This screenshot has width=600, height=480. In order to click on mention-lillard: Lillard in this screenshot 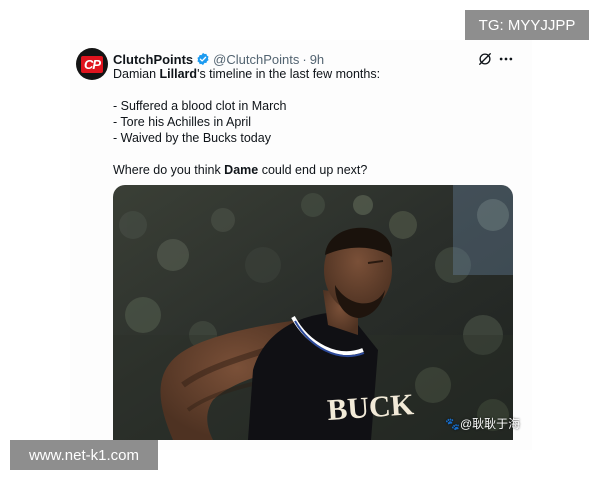, I will do `click(178, 74)`.